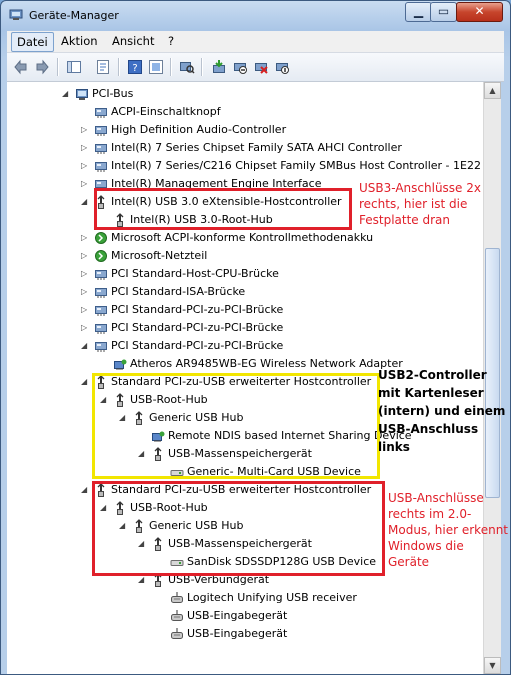 The width and height of the screenshot is (511, 675). Describe the element at coordinates (418, 12) in the screenshot. I see `minimize-button: ▁` at that location.